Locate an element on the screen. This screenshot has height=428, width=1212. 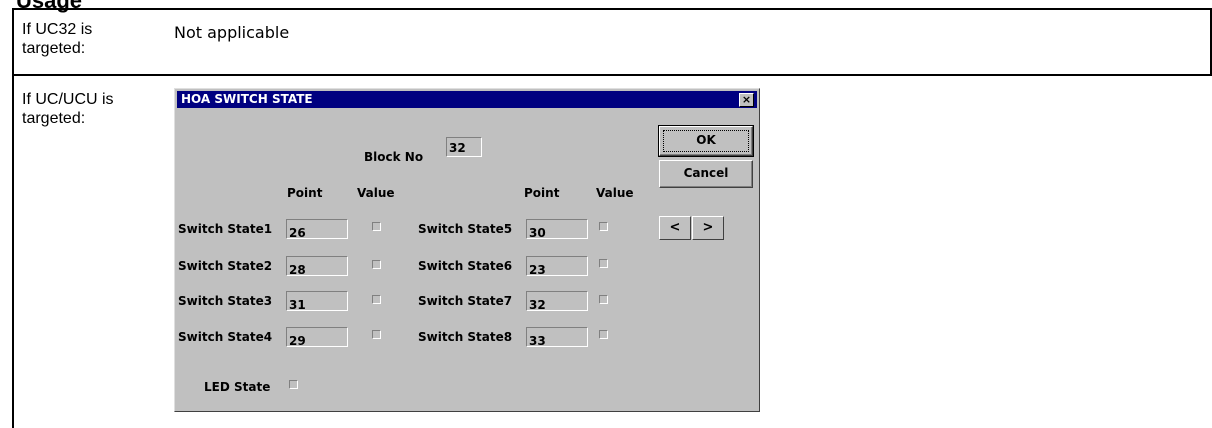
switch-state-label: Switch State8 is located at coordinates (465, 337).